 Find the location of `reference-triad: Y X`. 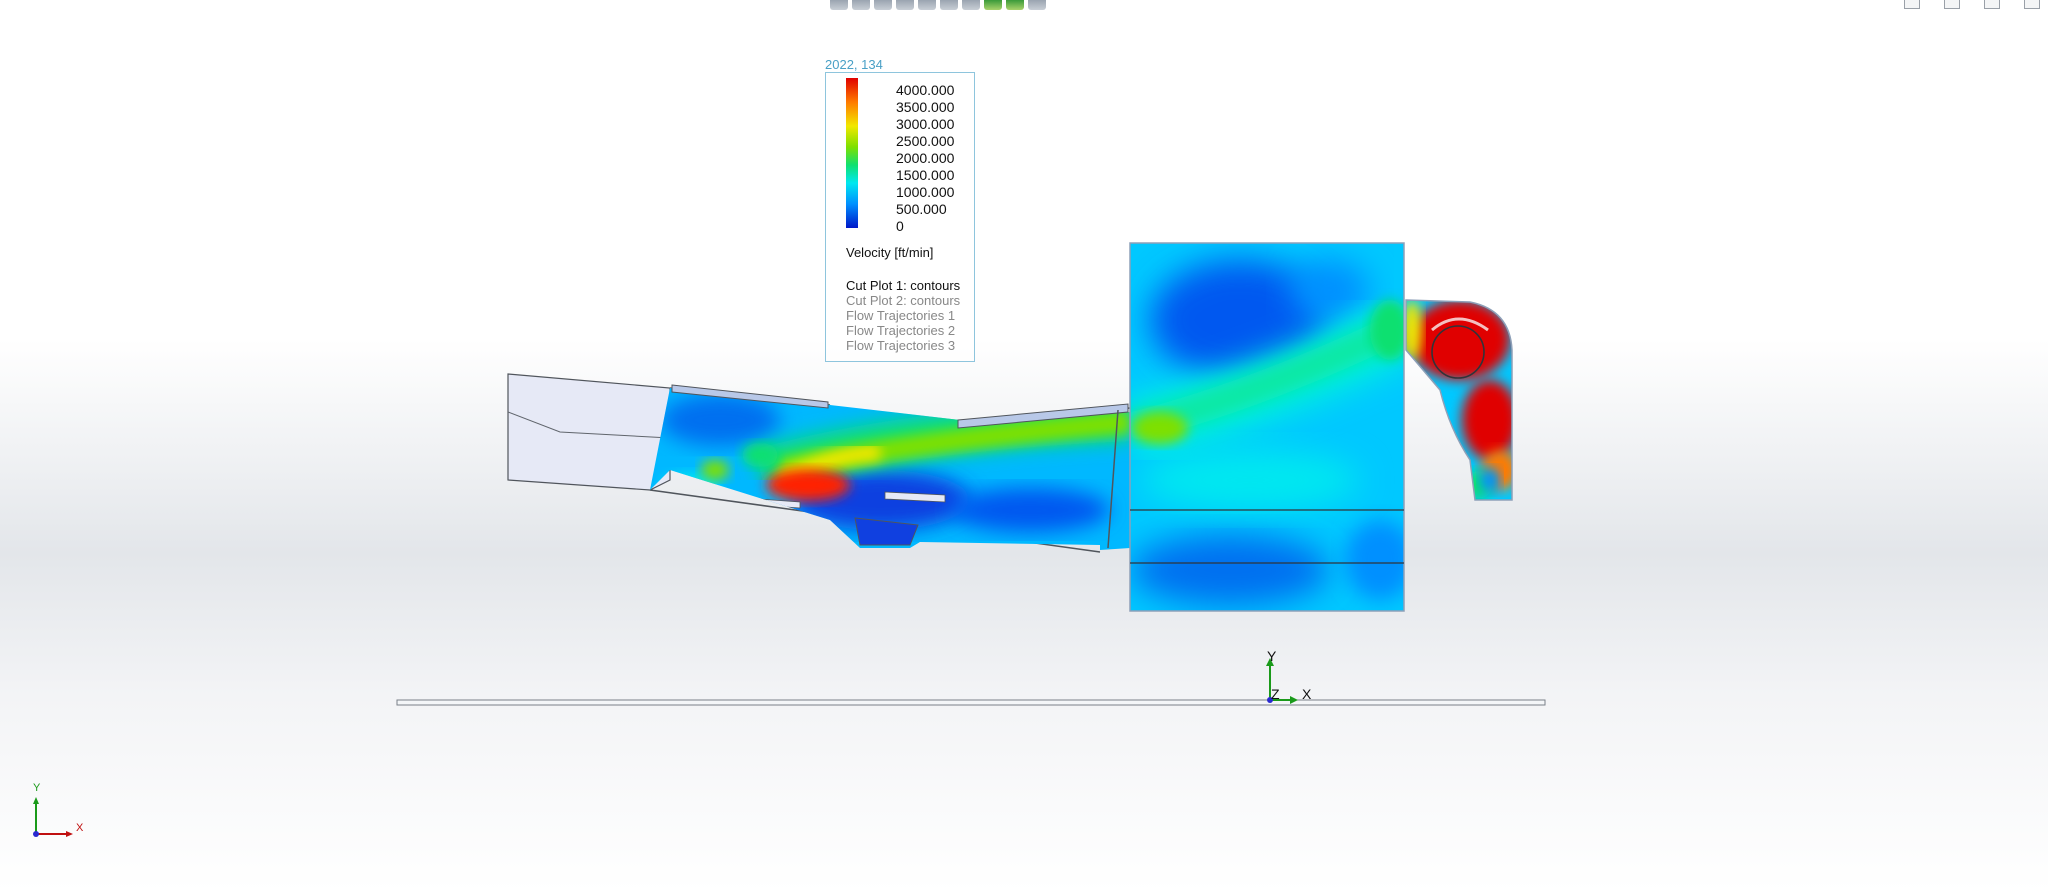

reference-triad: Y X is located at coordinates (58, 810).